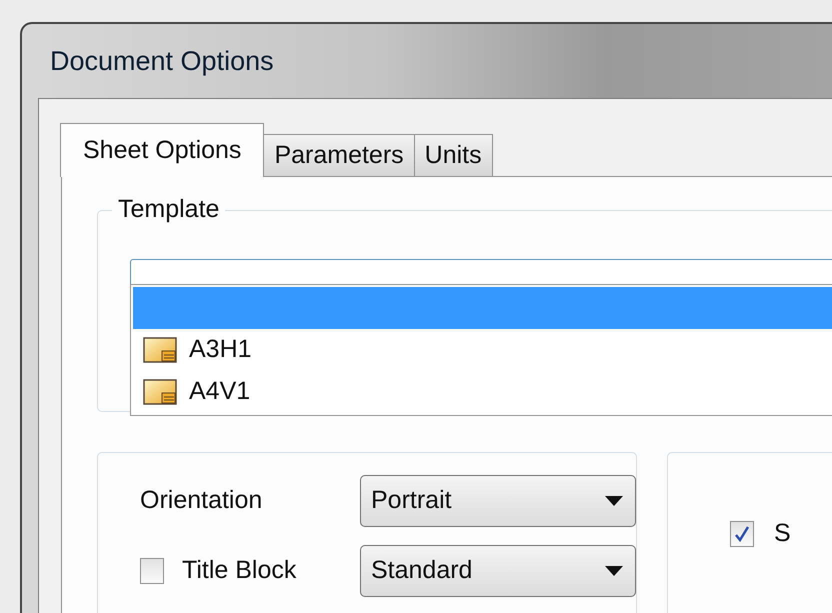 The height and width of the screenshot is (613, 832). I want to click on title-block-select: Standard, so click(498, 571).